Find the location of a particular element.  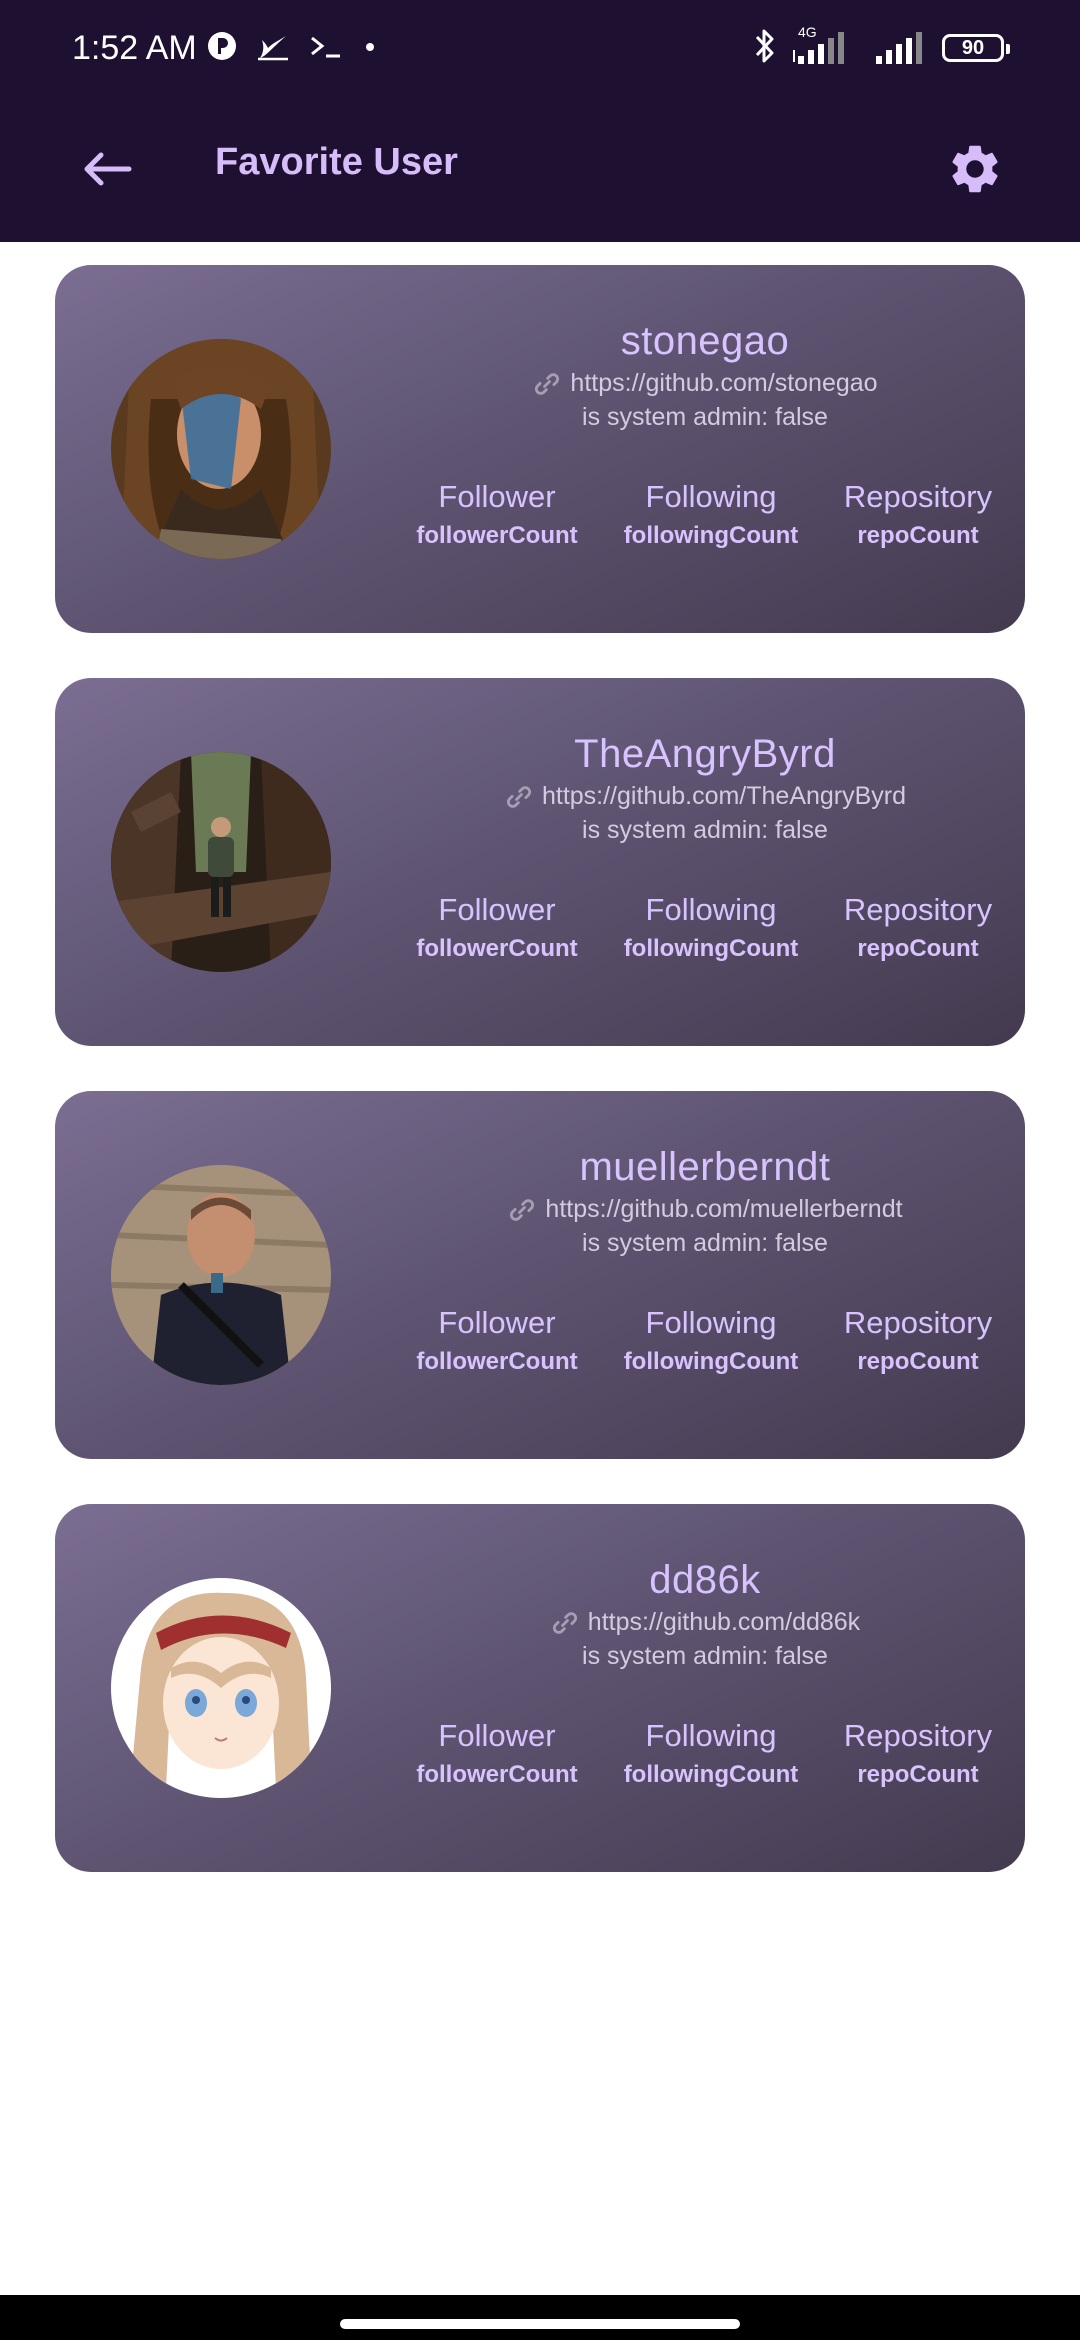

username: TheAngryByrd is located at coordinates (705, 754).